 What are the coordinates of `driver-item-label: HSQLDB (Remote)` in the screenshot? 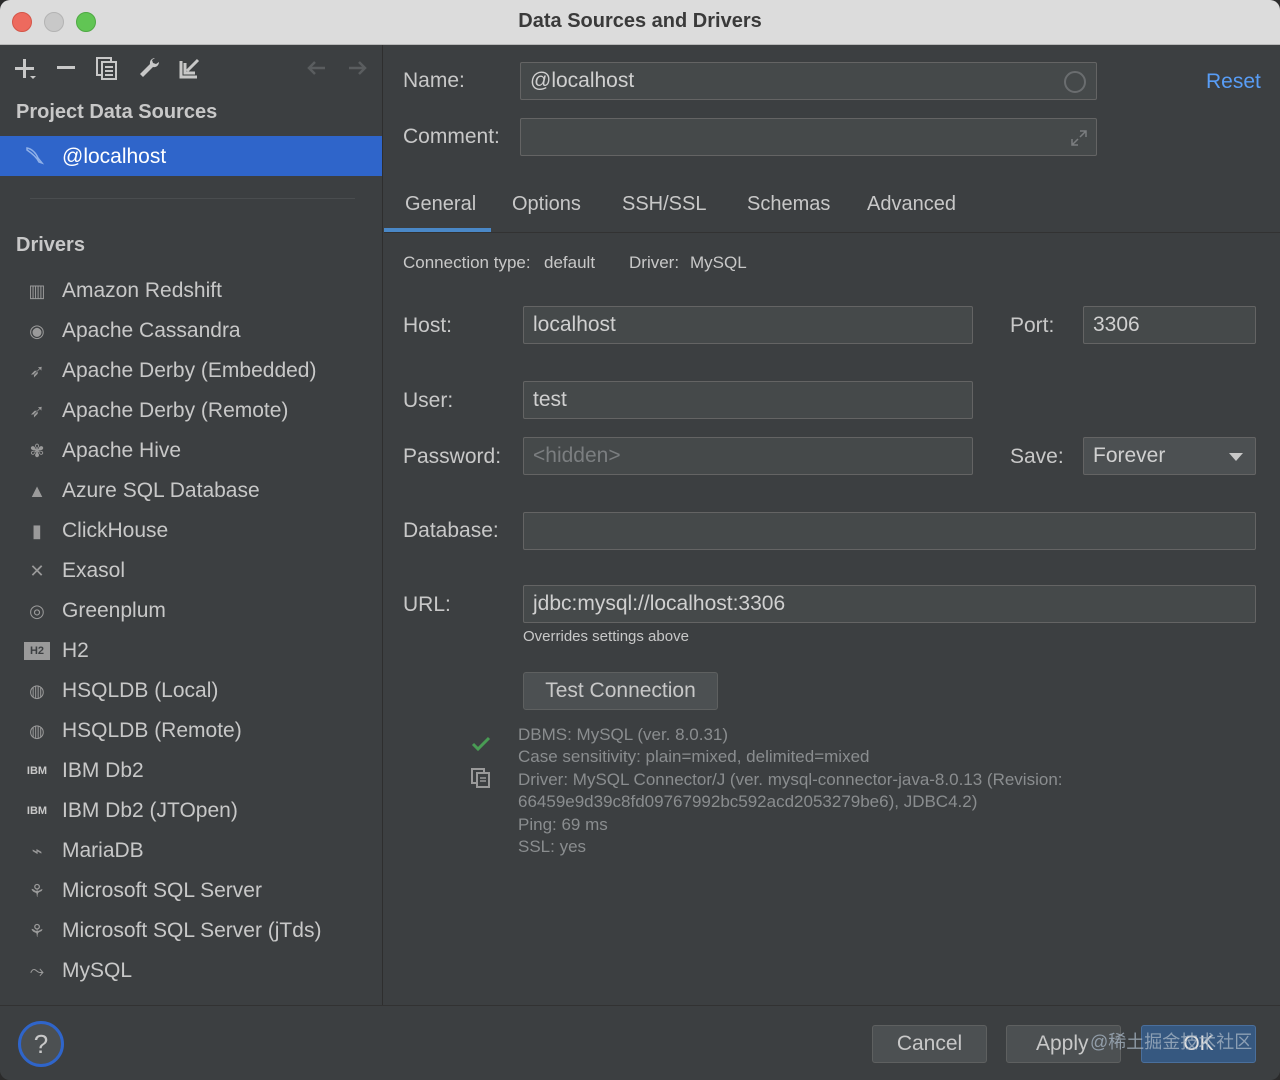 It's located at (152, 730).